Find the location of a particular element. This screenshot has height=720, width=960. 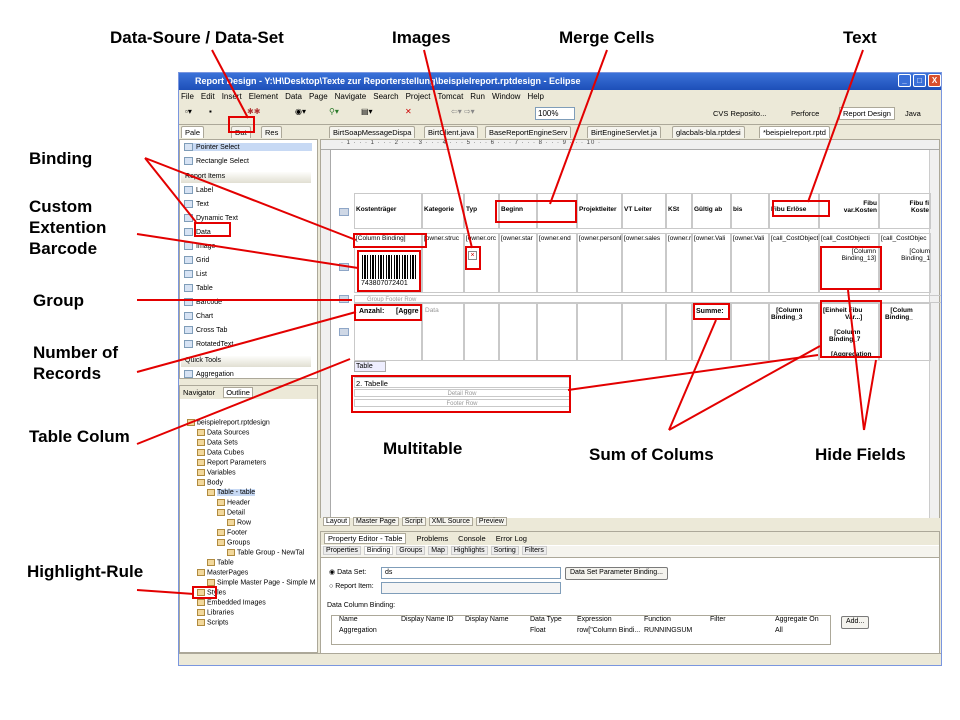

binding-column-header: Display Name ID is located at coordinates (427, 619).